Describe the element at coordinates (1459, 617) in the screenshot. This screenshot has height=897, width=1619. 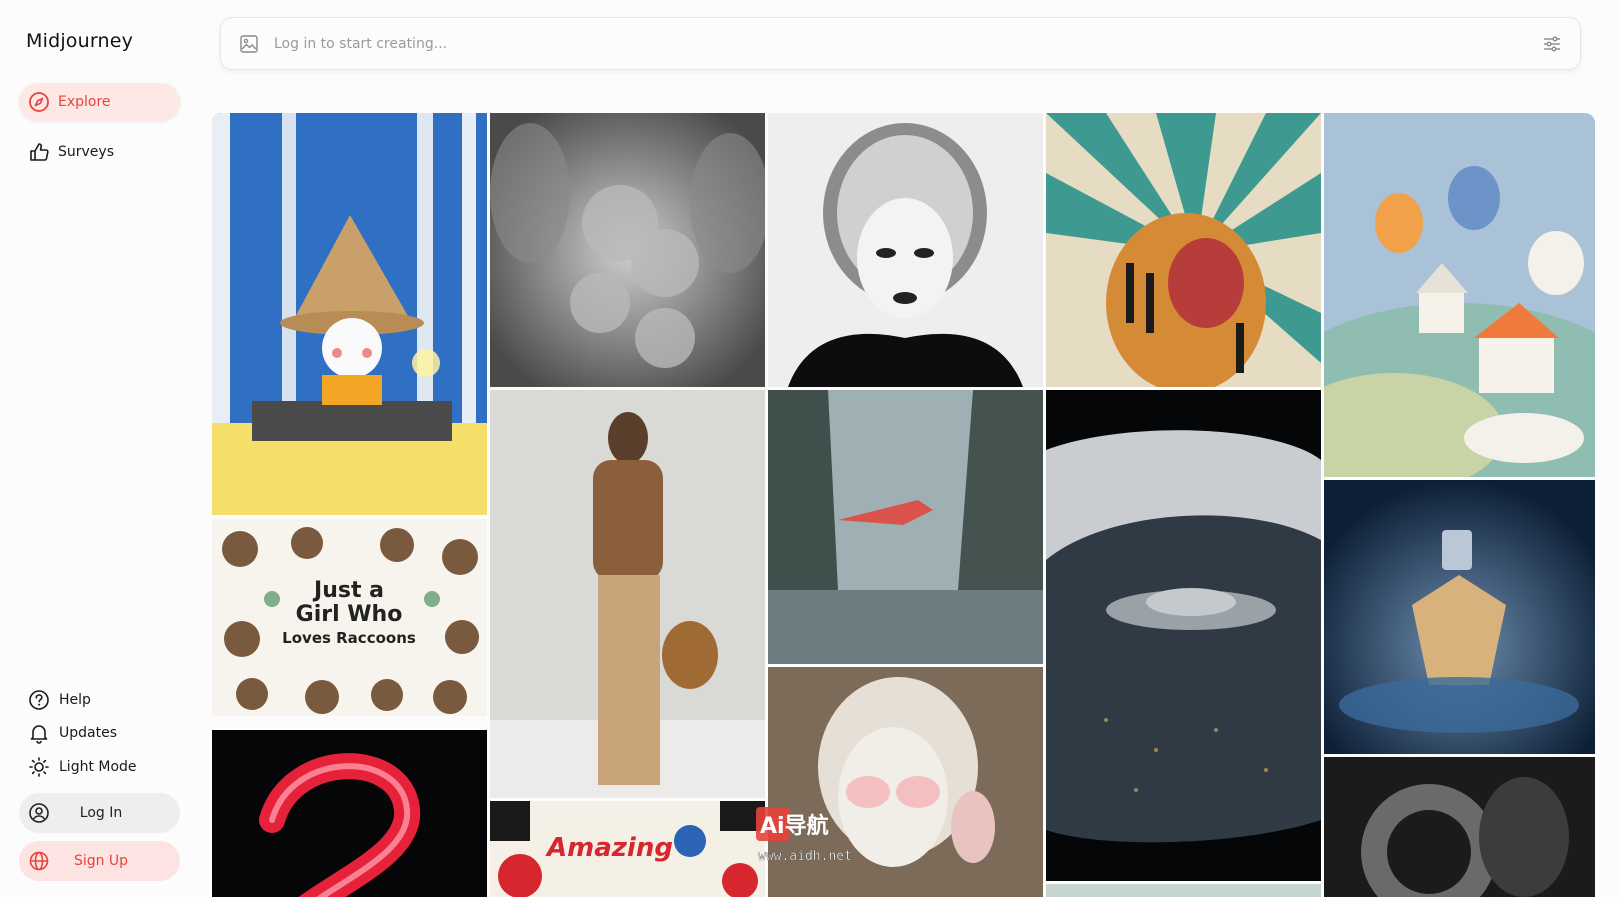
I see `gallery-image-perfume-splash` at that location.